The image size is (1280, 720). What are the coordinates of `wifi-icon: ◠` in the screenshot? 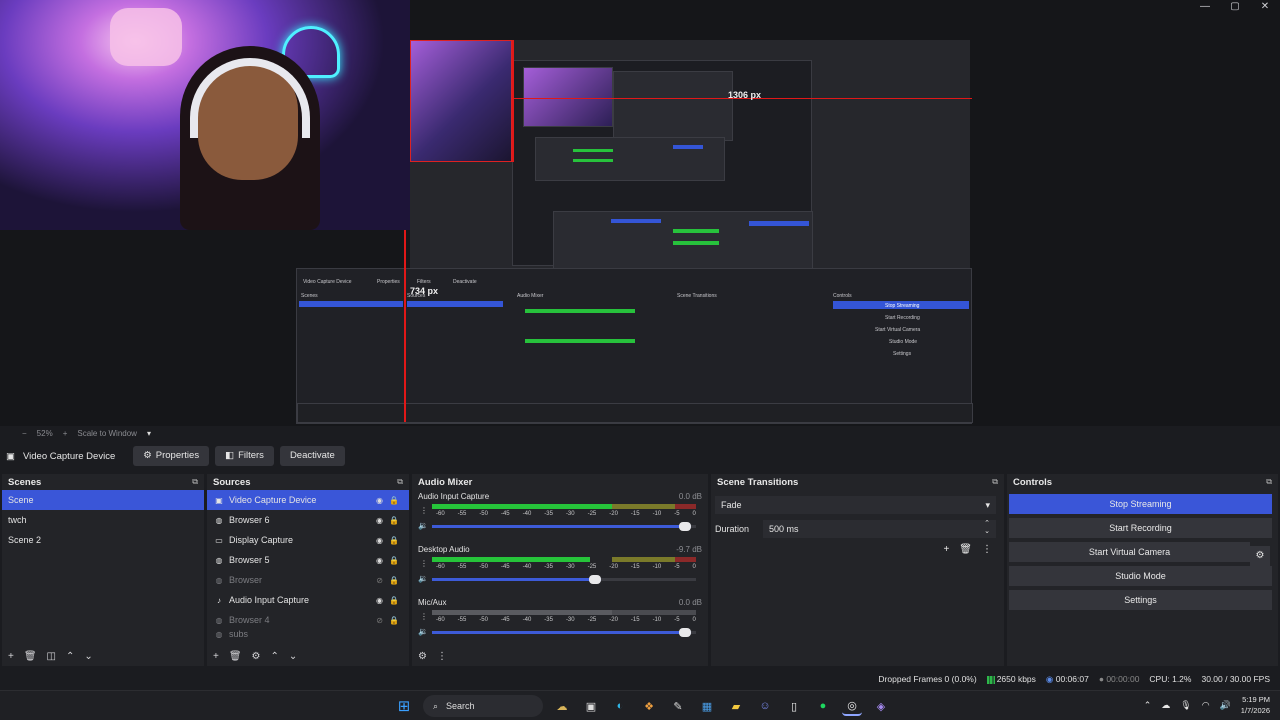 It's located at (1206, 705).